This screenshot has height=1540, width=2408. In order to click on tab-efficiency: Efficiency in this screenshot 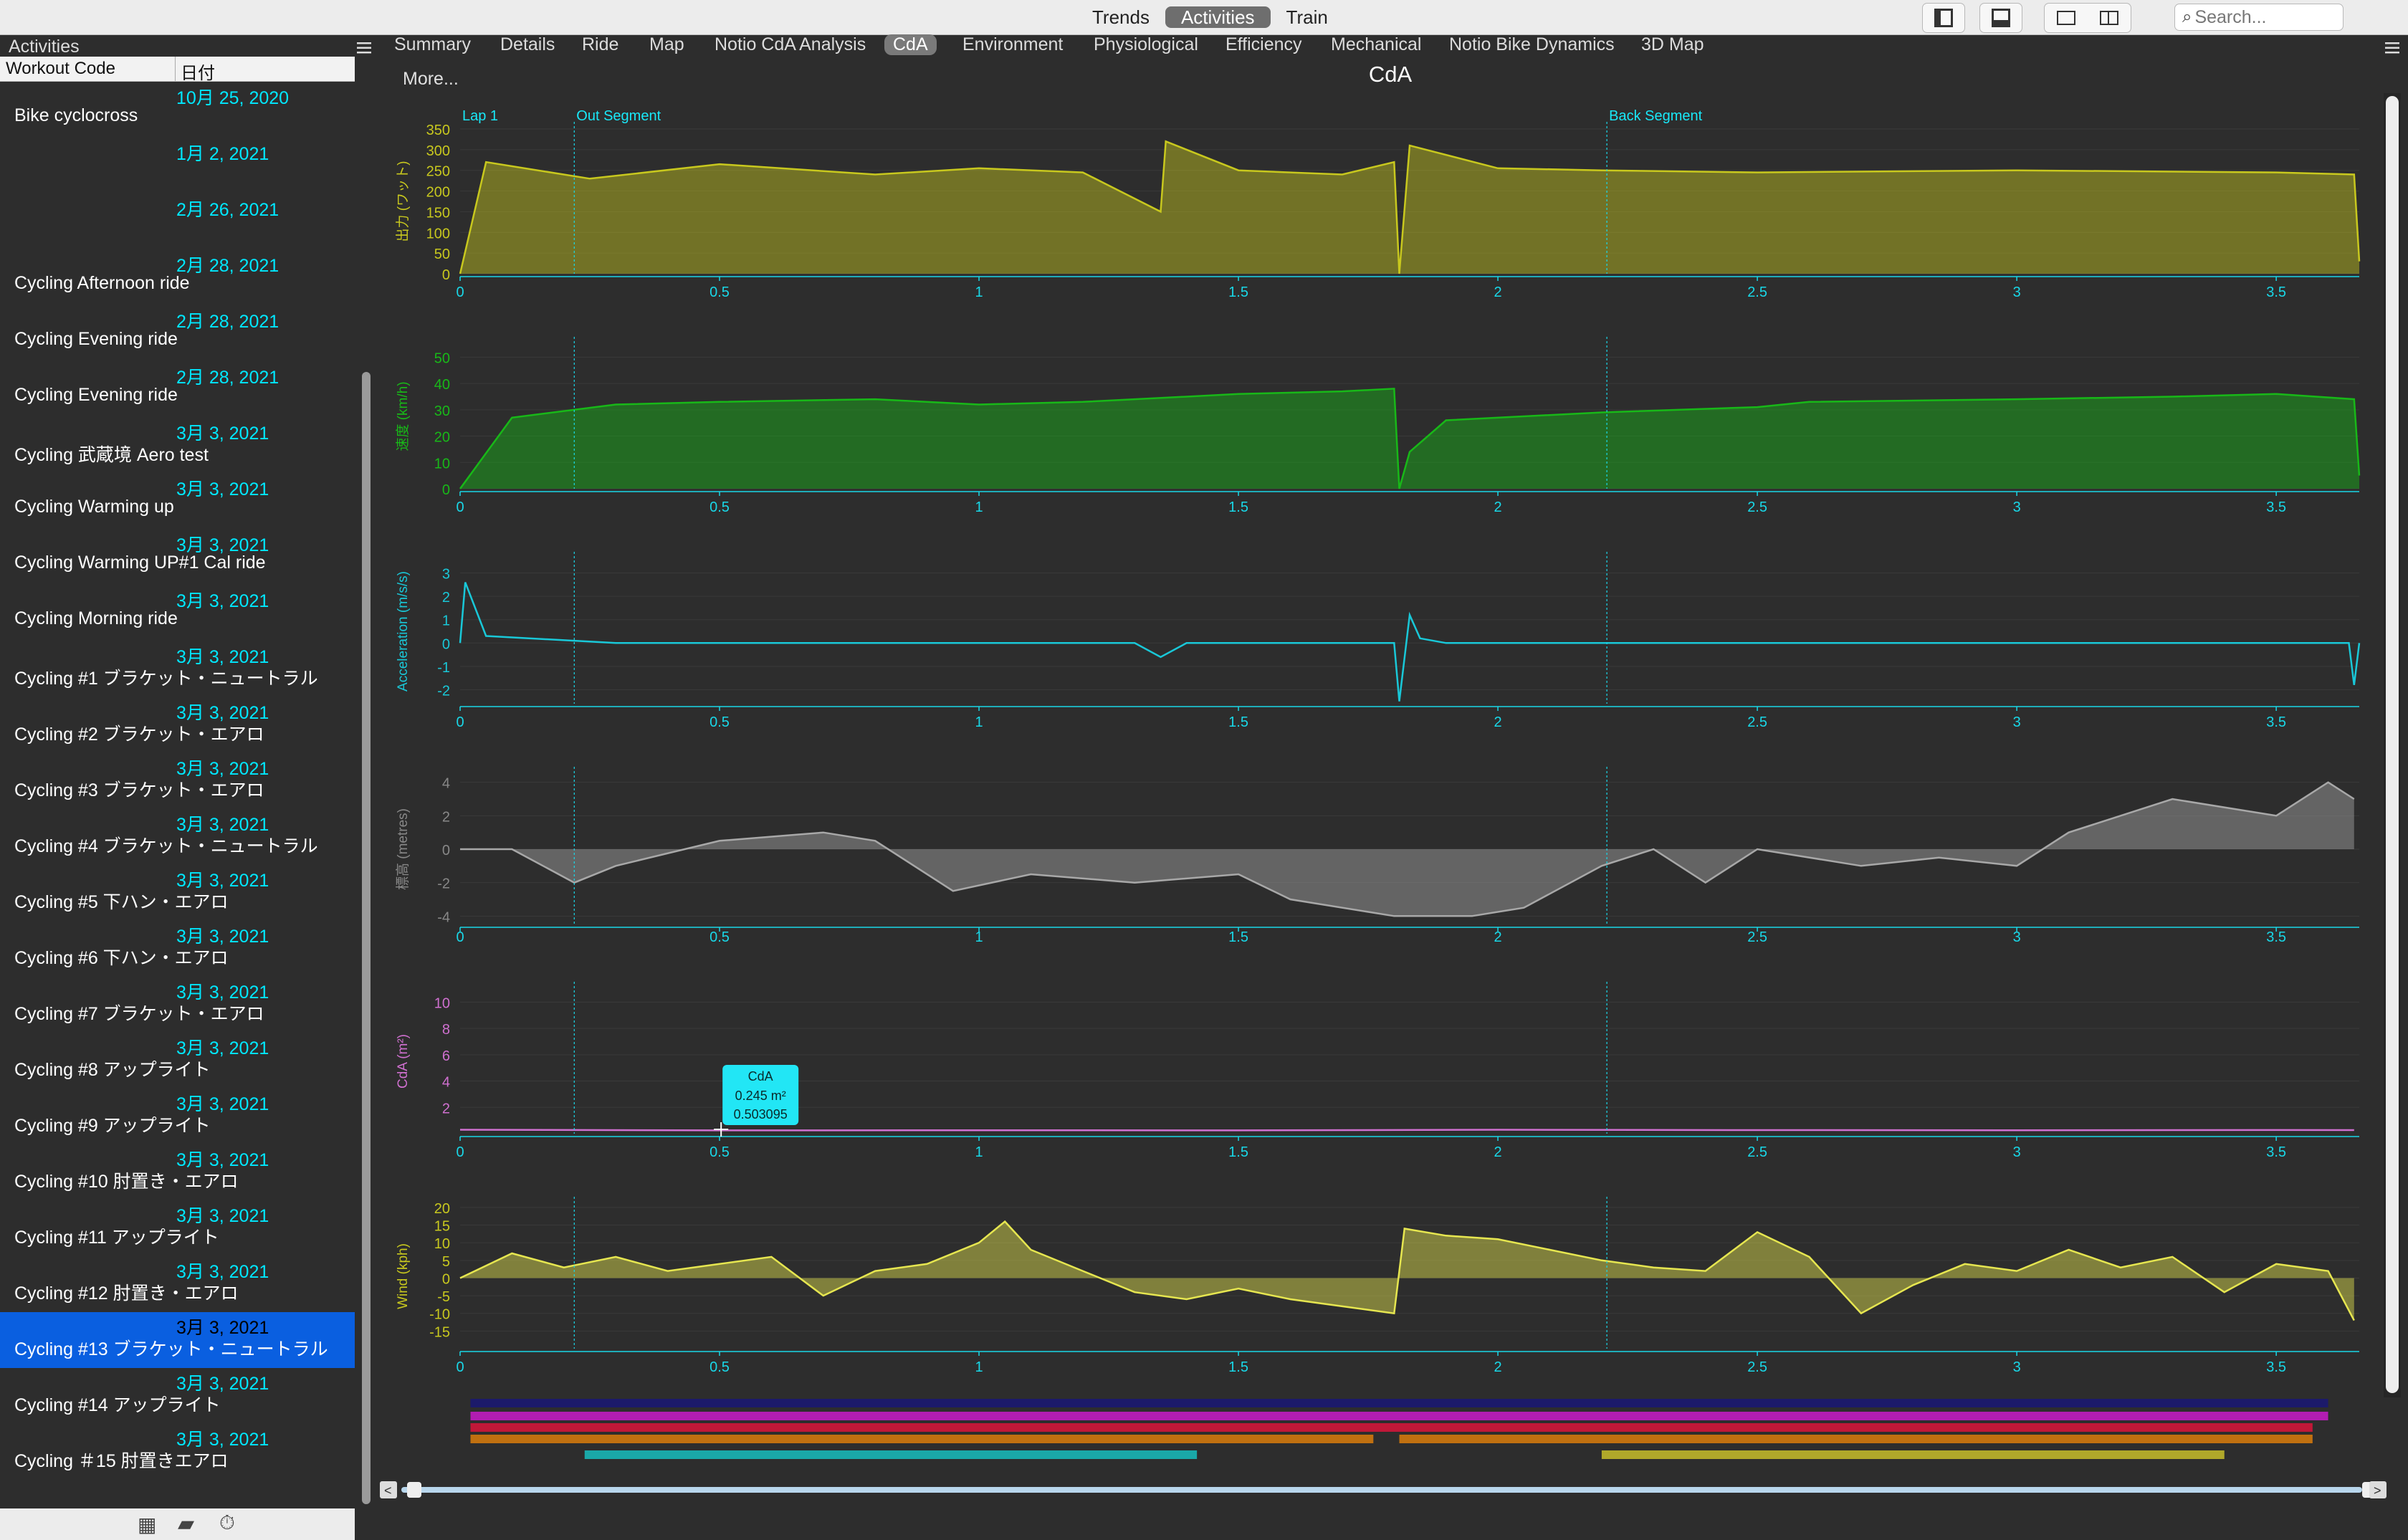, I will do `click(1264, 44)`.